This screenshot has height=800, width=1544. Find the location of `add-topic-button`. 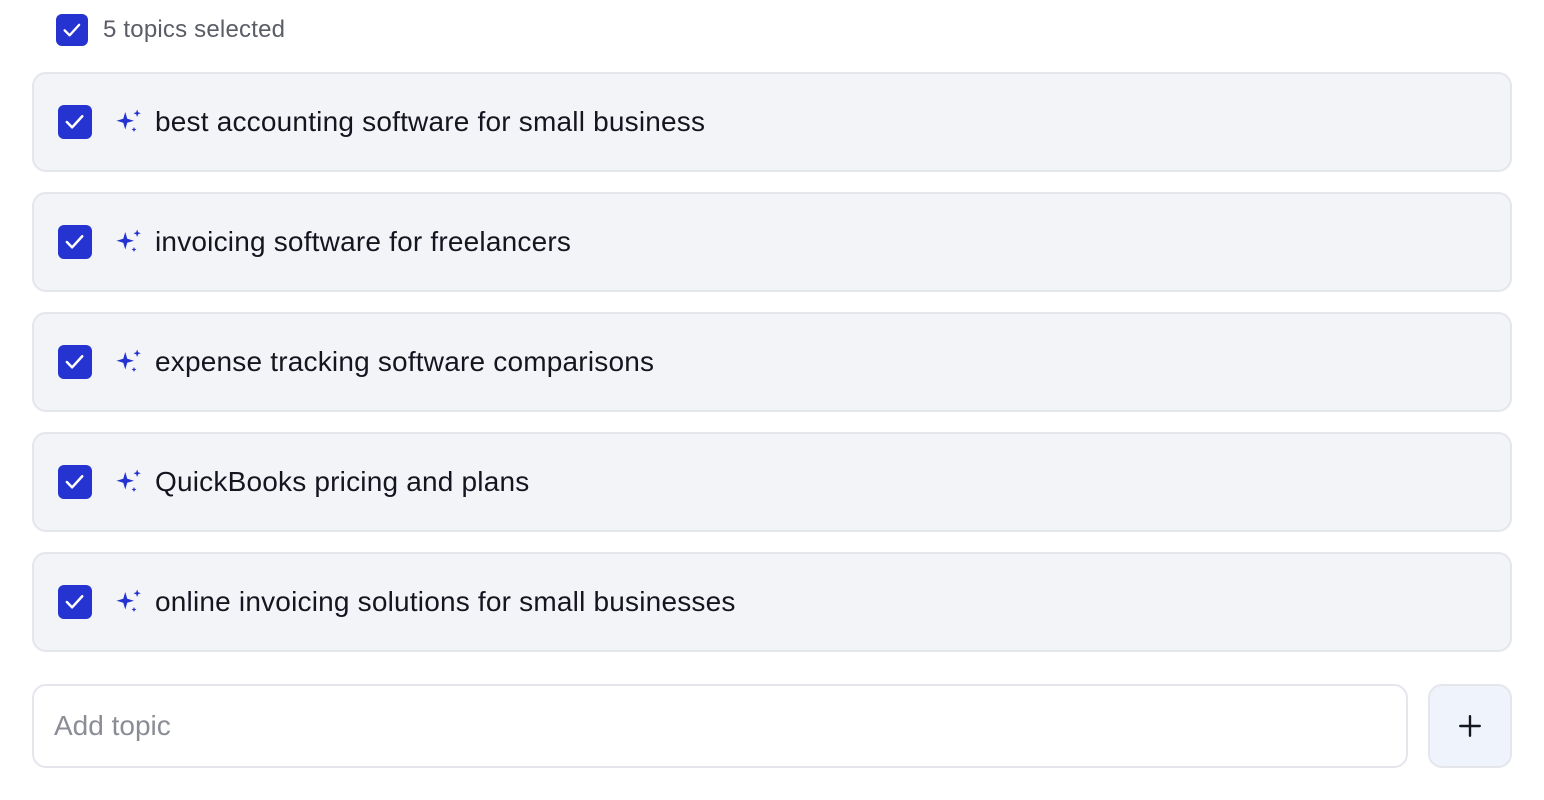

add-topic-button is located at coordinates (1470, 726).